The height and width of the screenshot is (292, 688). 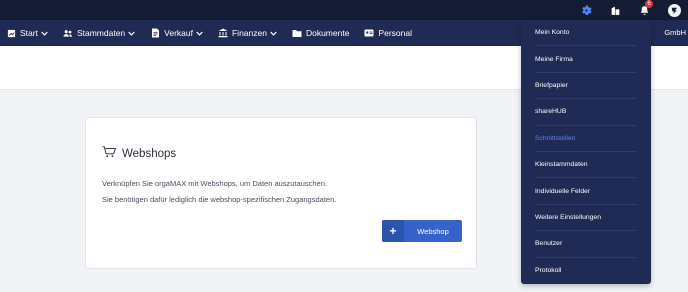 I want to click on bank-icon, so click(x=223, y=33).